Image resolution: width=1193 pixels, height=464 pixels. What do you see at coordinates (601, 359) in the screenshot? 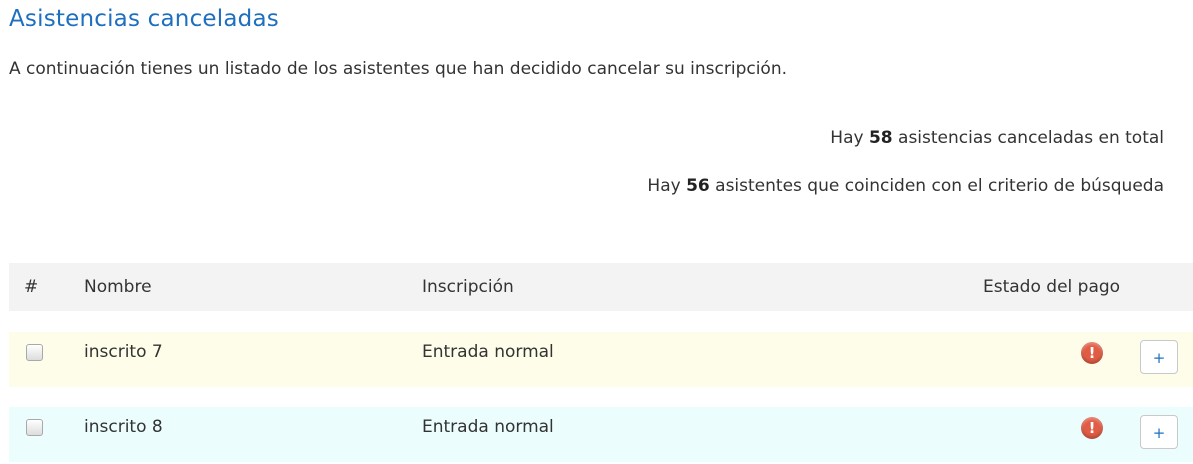
I see `table-row: inscrito 7 Entrada normal ! +` at bounding box center [601, 359].